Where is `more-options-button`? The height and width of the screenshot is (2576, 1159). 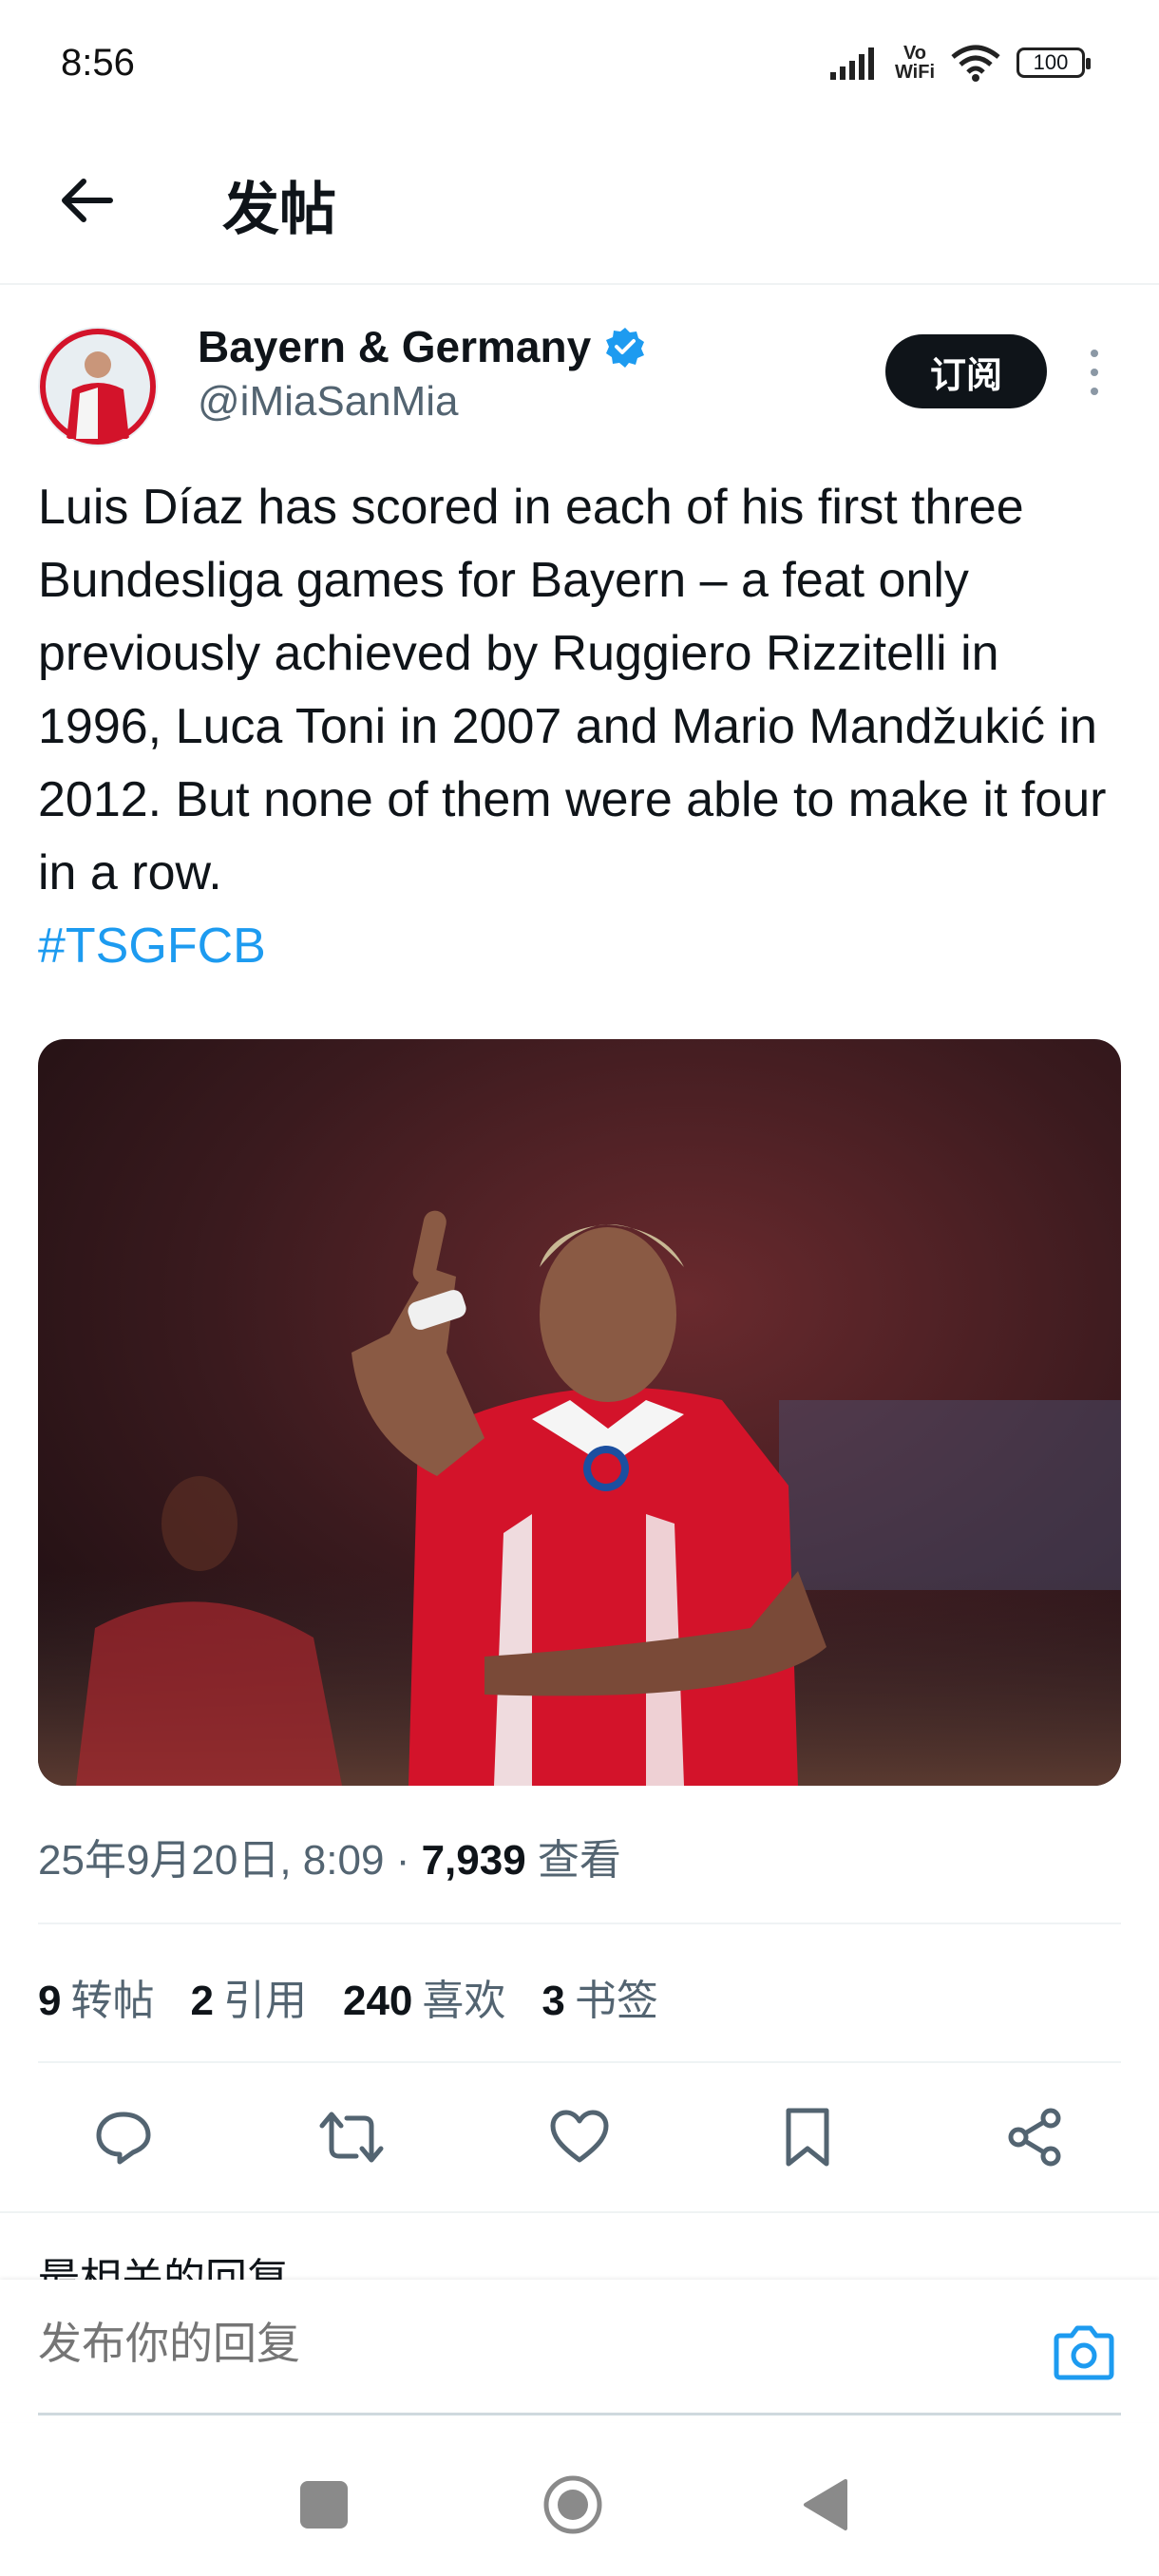
more-options-button is located at coordinates (1094, 372).